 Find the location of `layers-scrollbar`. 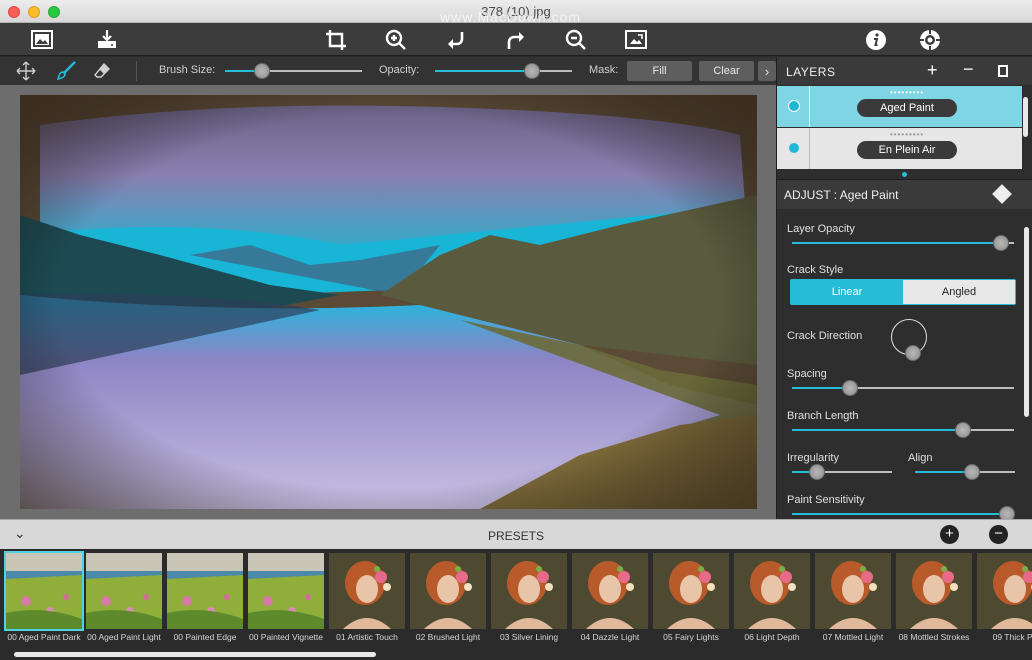

layers-scrollbar is located at coordinates (1025, 117).